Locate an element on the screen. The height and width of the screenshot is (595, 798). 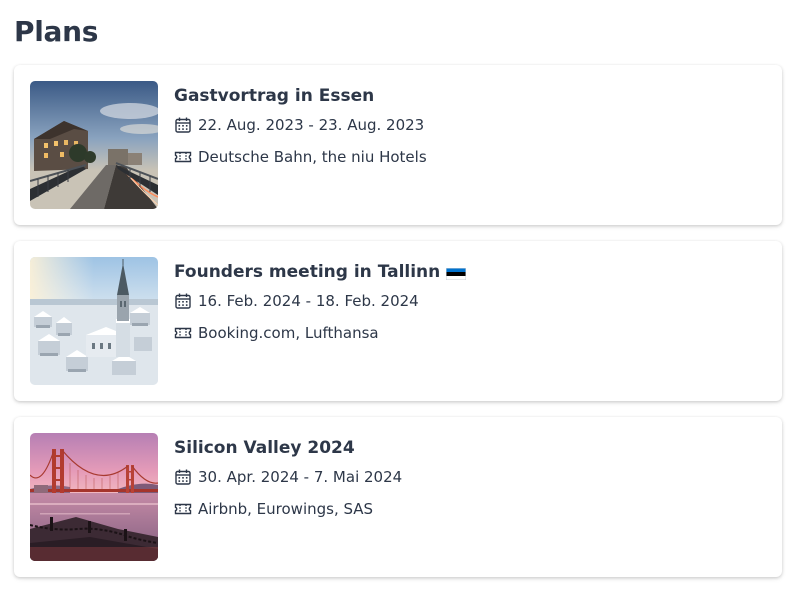
plan-dates: 22. Aug. 2023 - 23. Aug. 2023 is located at coordinates (470, 125).